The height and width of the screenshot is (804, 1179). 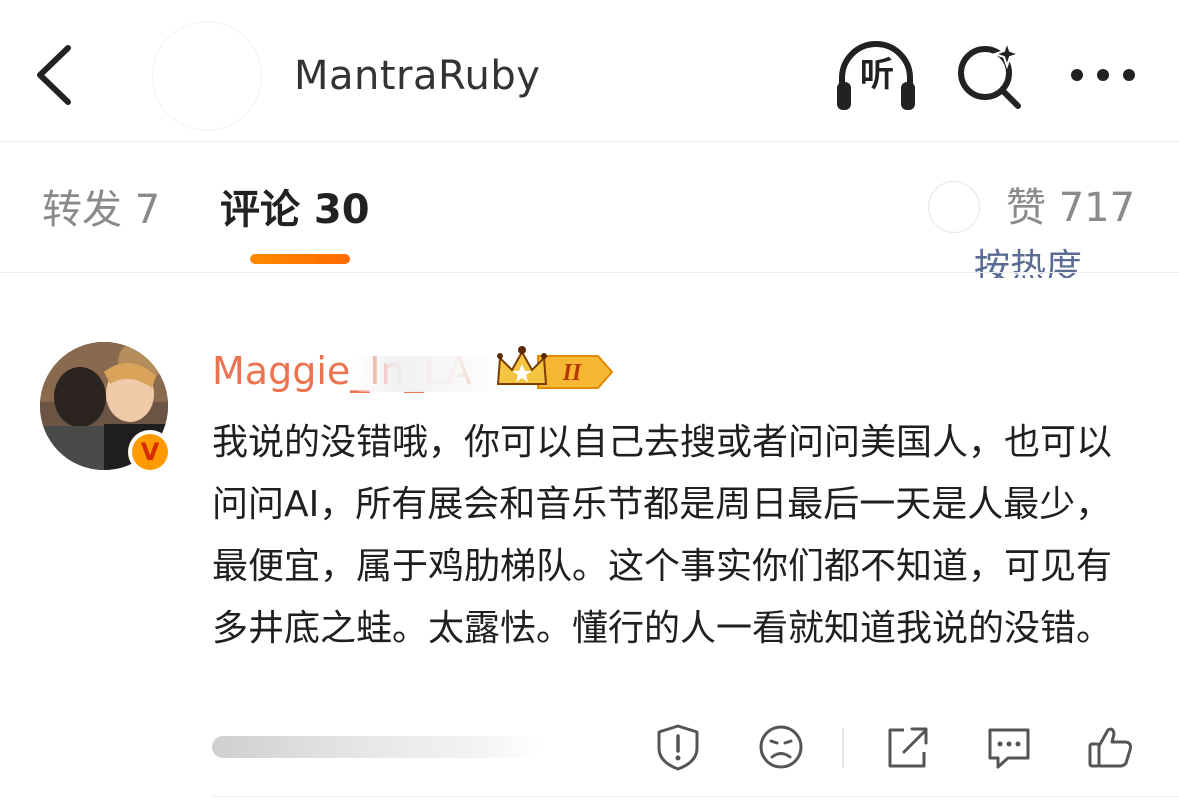 I want to click on page-title: MantraRuby, so click(x=417, y=76).